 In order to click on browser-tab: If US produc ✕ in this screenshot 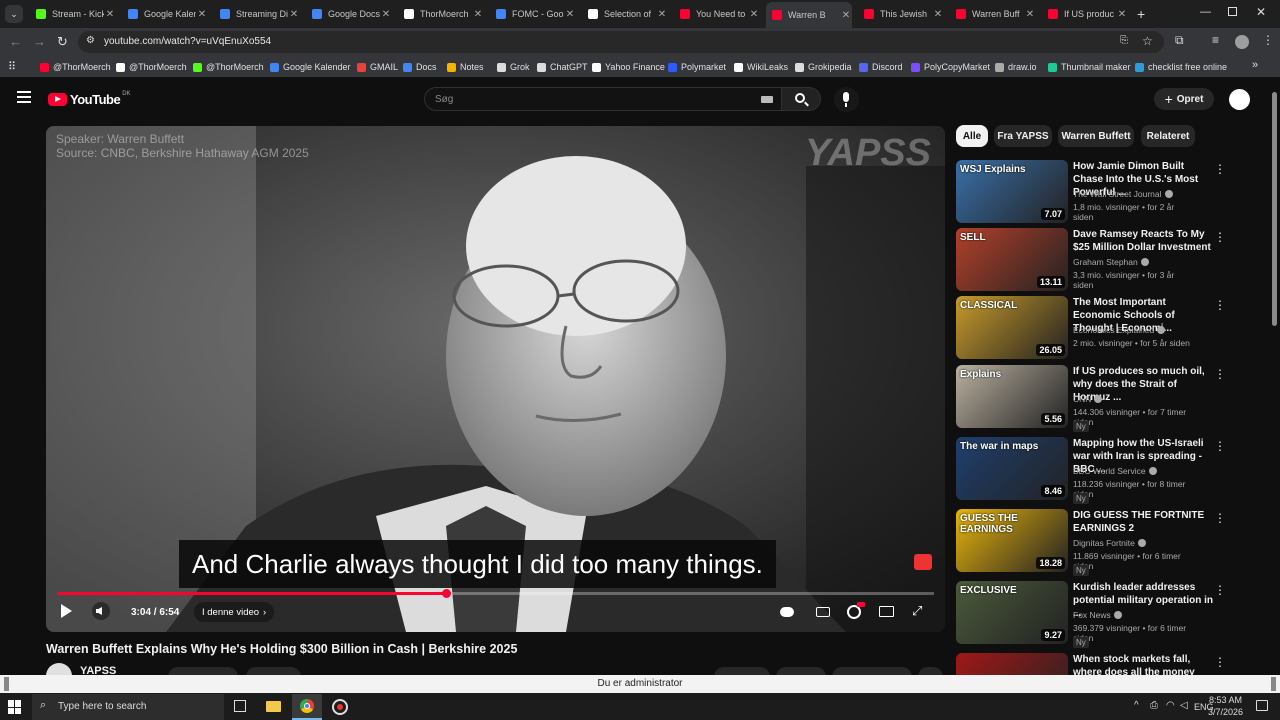, I will do `click(1085, 14)`.